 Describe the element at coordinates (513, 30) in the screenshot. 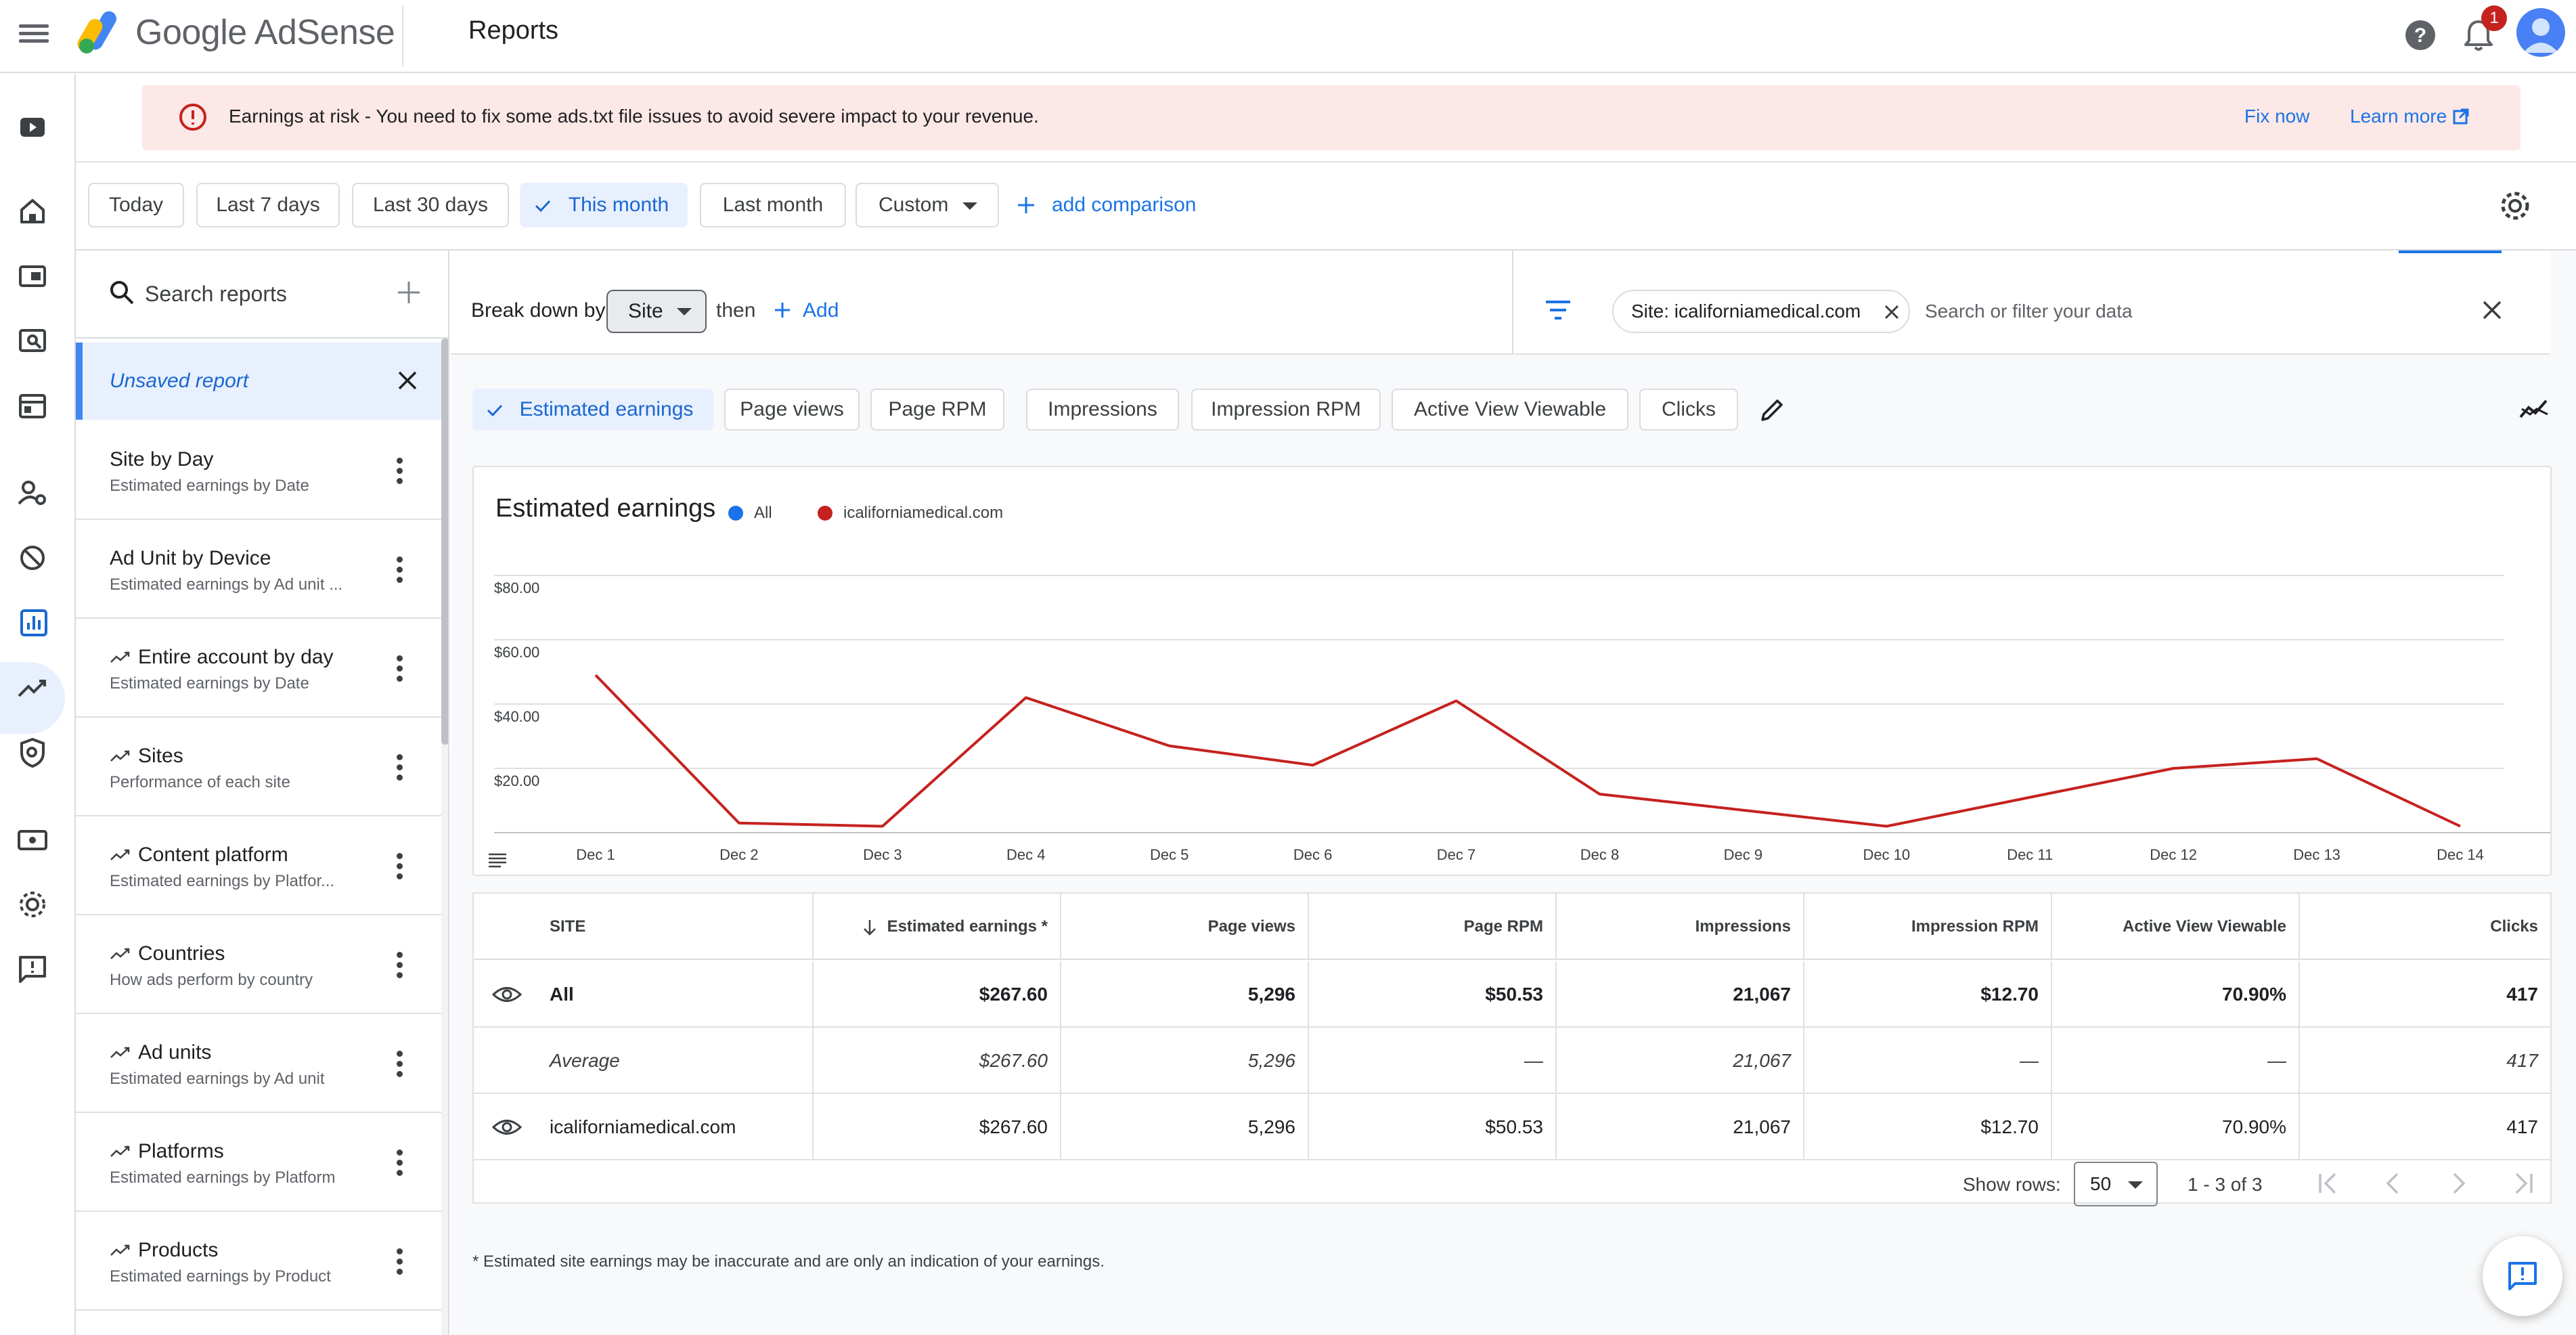

I see `page-title: Reports` at that location.